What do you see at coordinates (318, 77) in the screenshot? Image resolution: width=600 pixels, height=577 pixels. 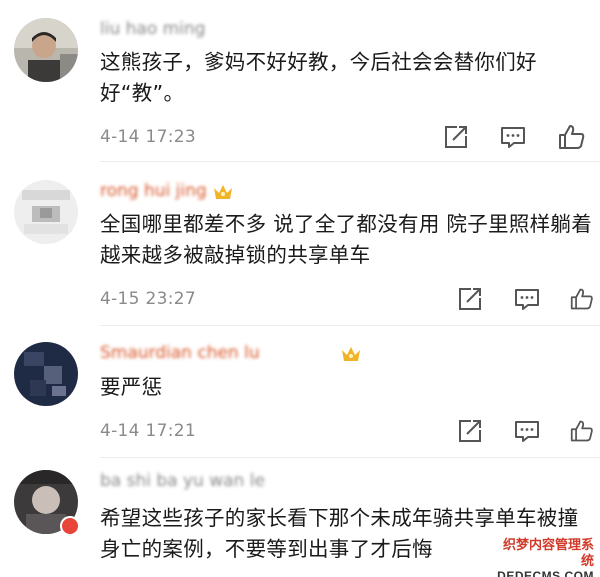 I see `comment-text: 这熊孩子，爹妈不好好教，今后社会会替你们好好“教”。` at bounding box center [318, 77].